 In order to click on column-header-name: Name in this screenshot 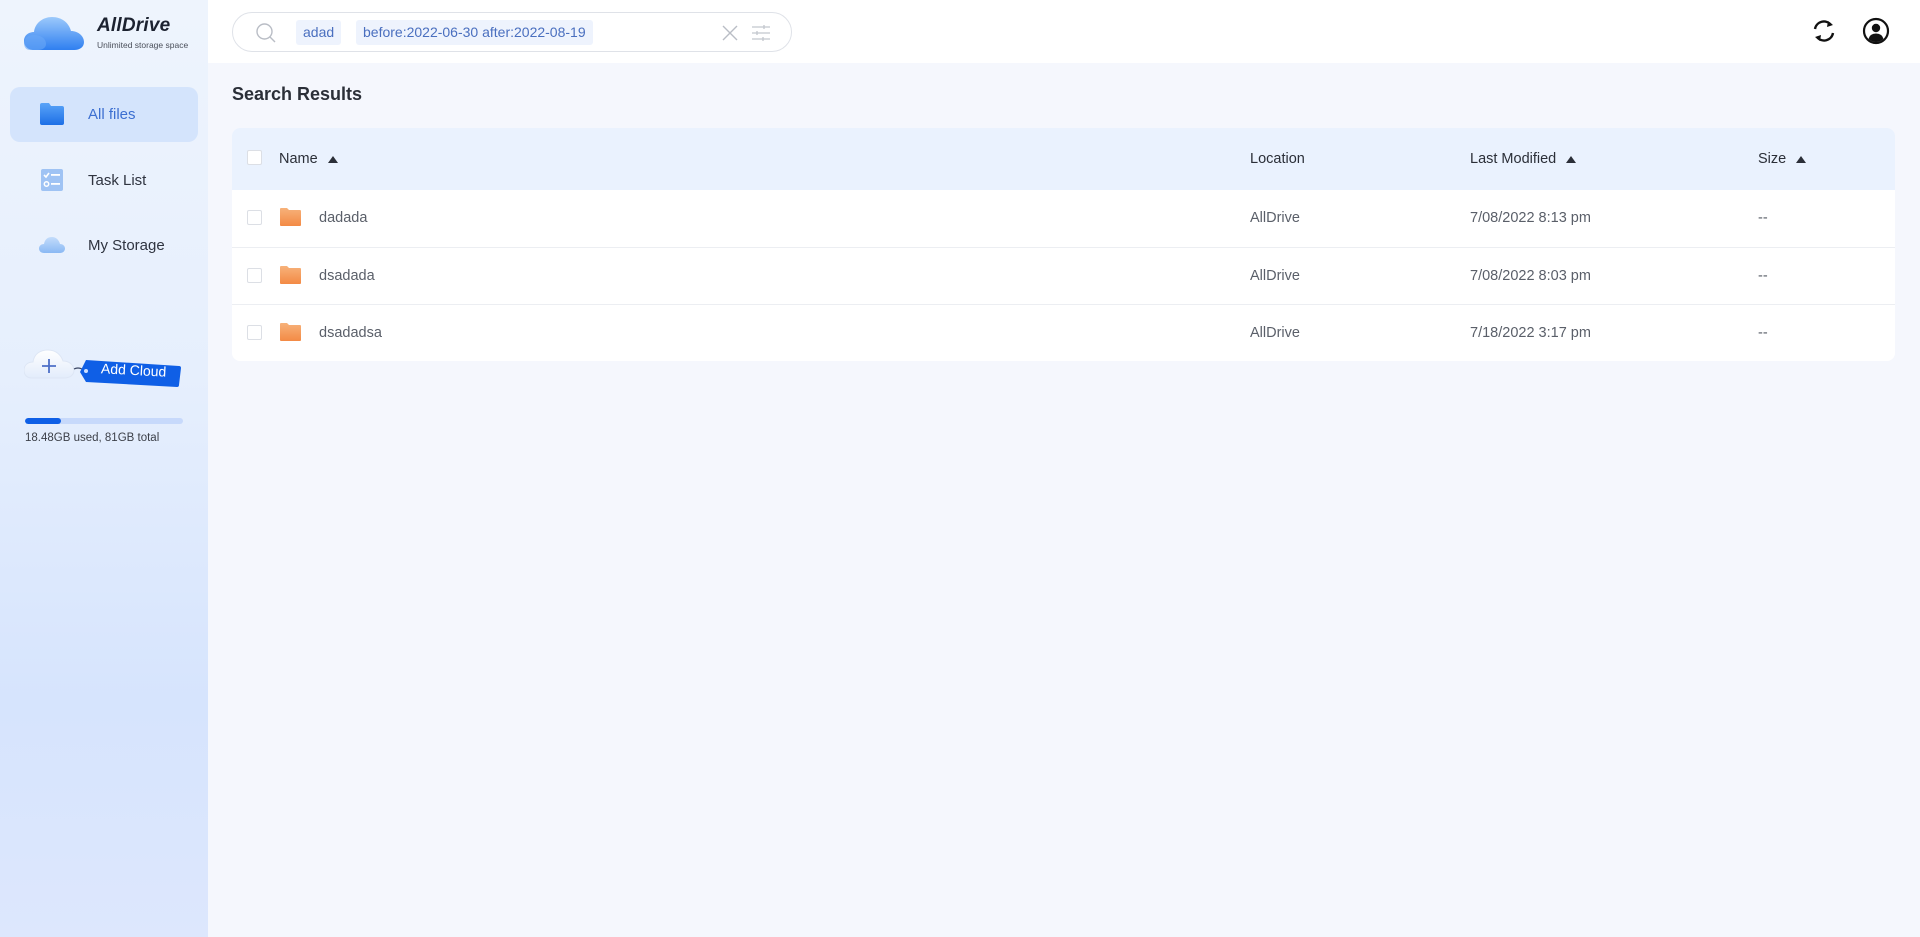, I will do `click(308, 159)`.